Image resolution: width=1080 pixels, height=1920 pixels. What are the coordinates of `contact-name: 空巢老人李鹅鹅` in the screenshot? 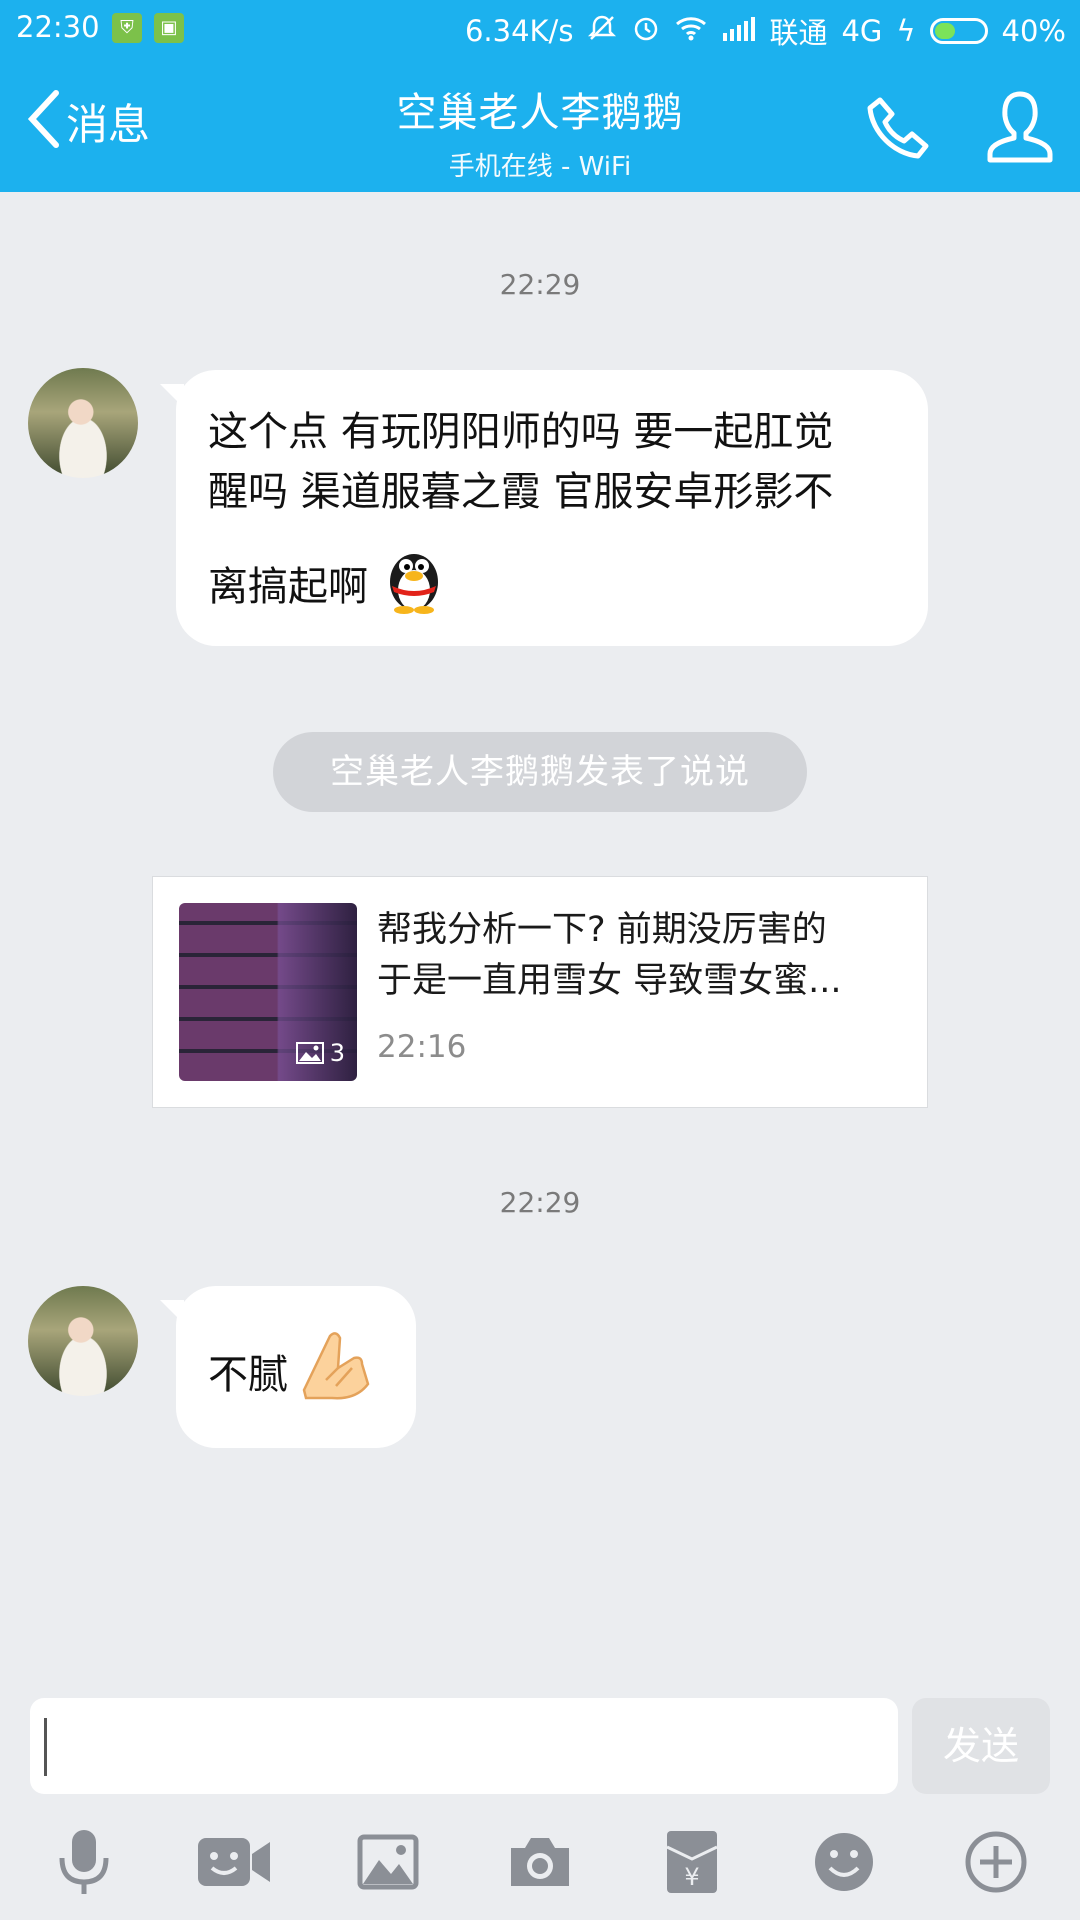 It's located at (540, 113).